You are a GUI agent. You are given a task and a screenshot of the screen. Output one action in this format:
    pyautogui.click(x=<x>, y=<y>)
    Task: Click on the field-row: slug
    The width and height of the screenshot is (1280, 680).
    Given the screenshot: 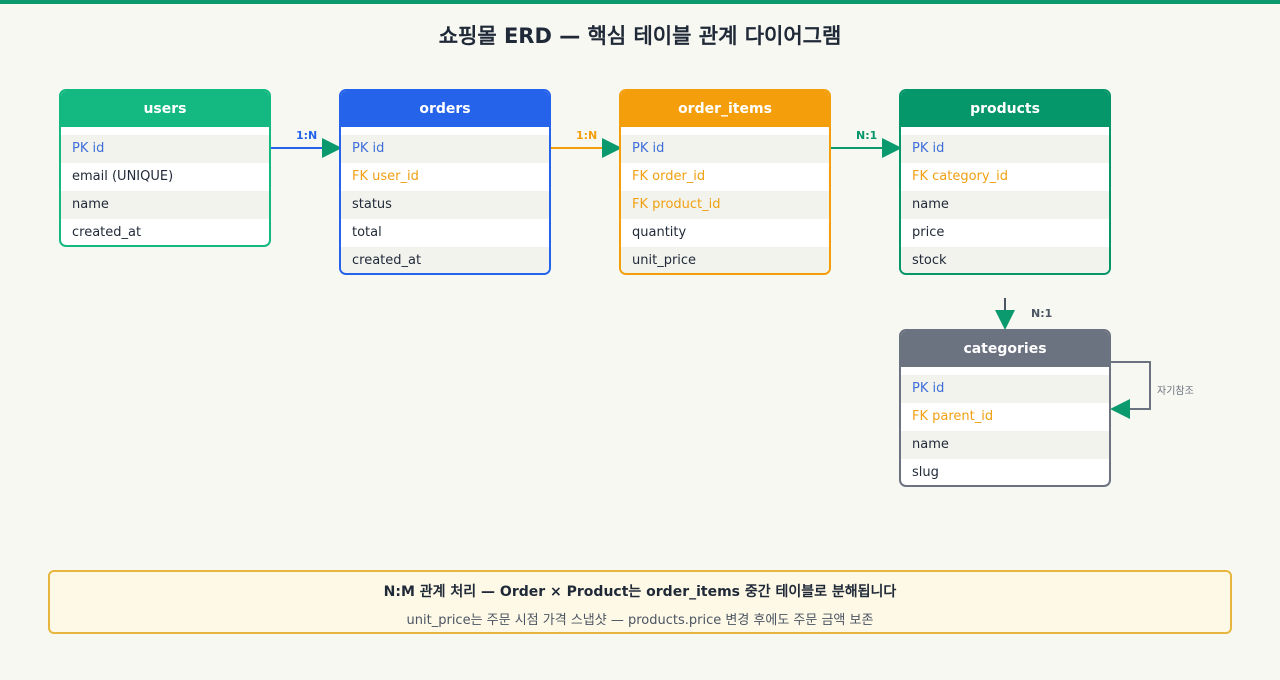 What is the action you would take?
    pyautogui.click(x=925, y=472)
    